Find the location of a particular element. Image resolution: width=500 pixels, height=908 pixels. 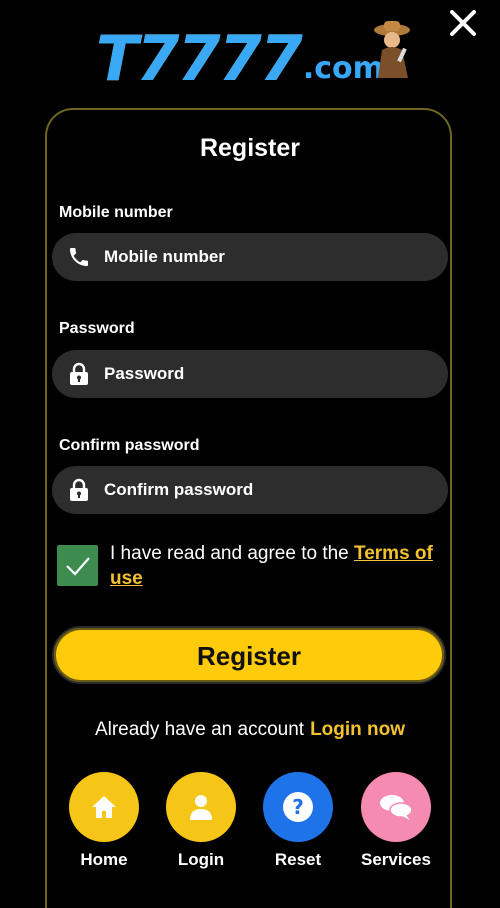

terms-checkbox is located at coordinates (77, 565).